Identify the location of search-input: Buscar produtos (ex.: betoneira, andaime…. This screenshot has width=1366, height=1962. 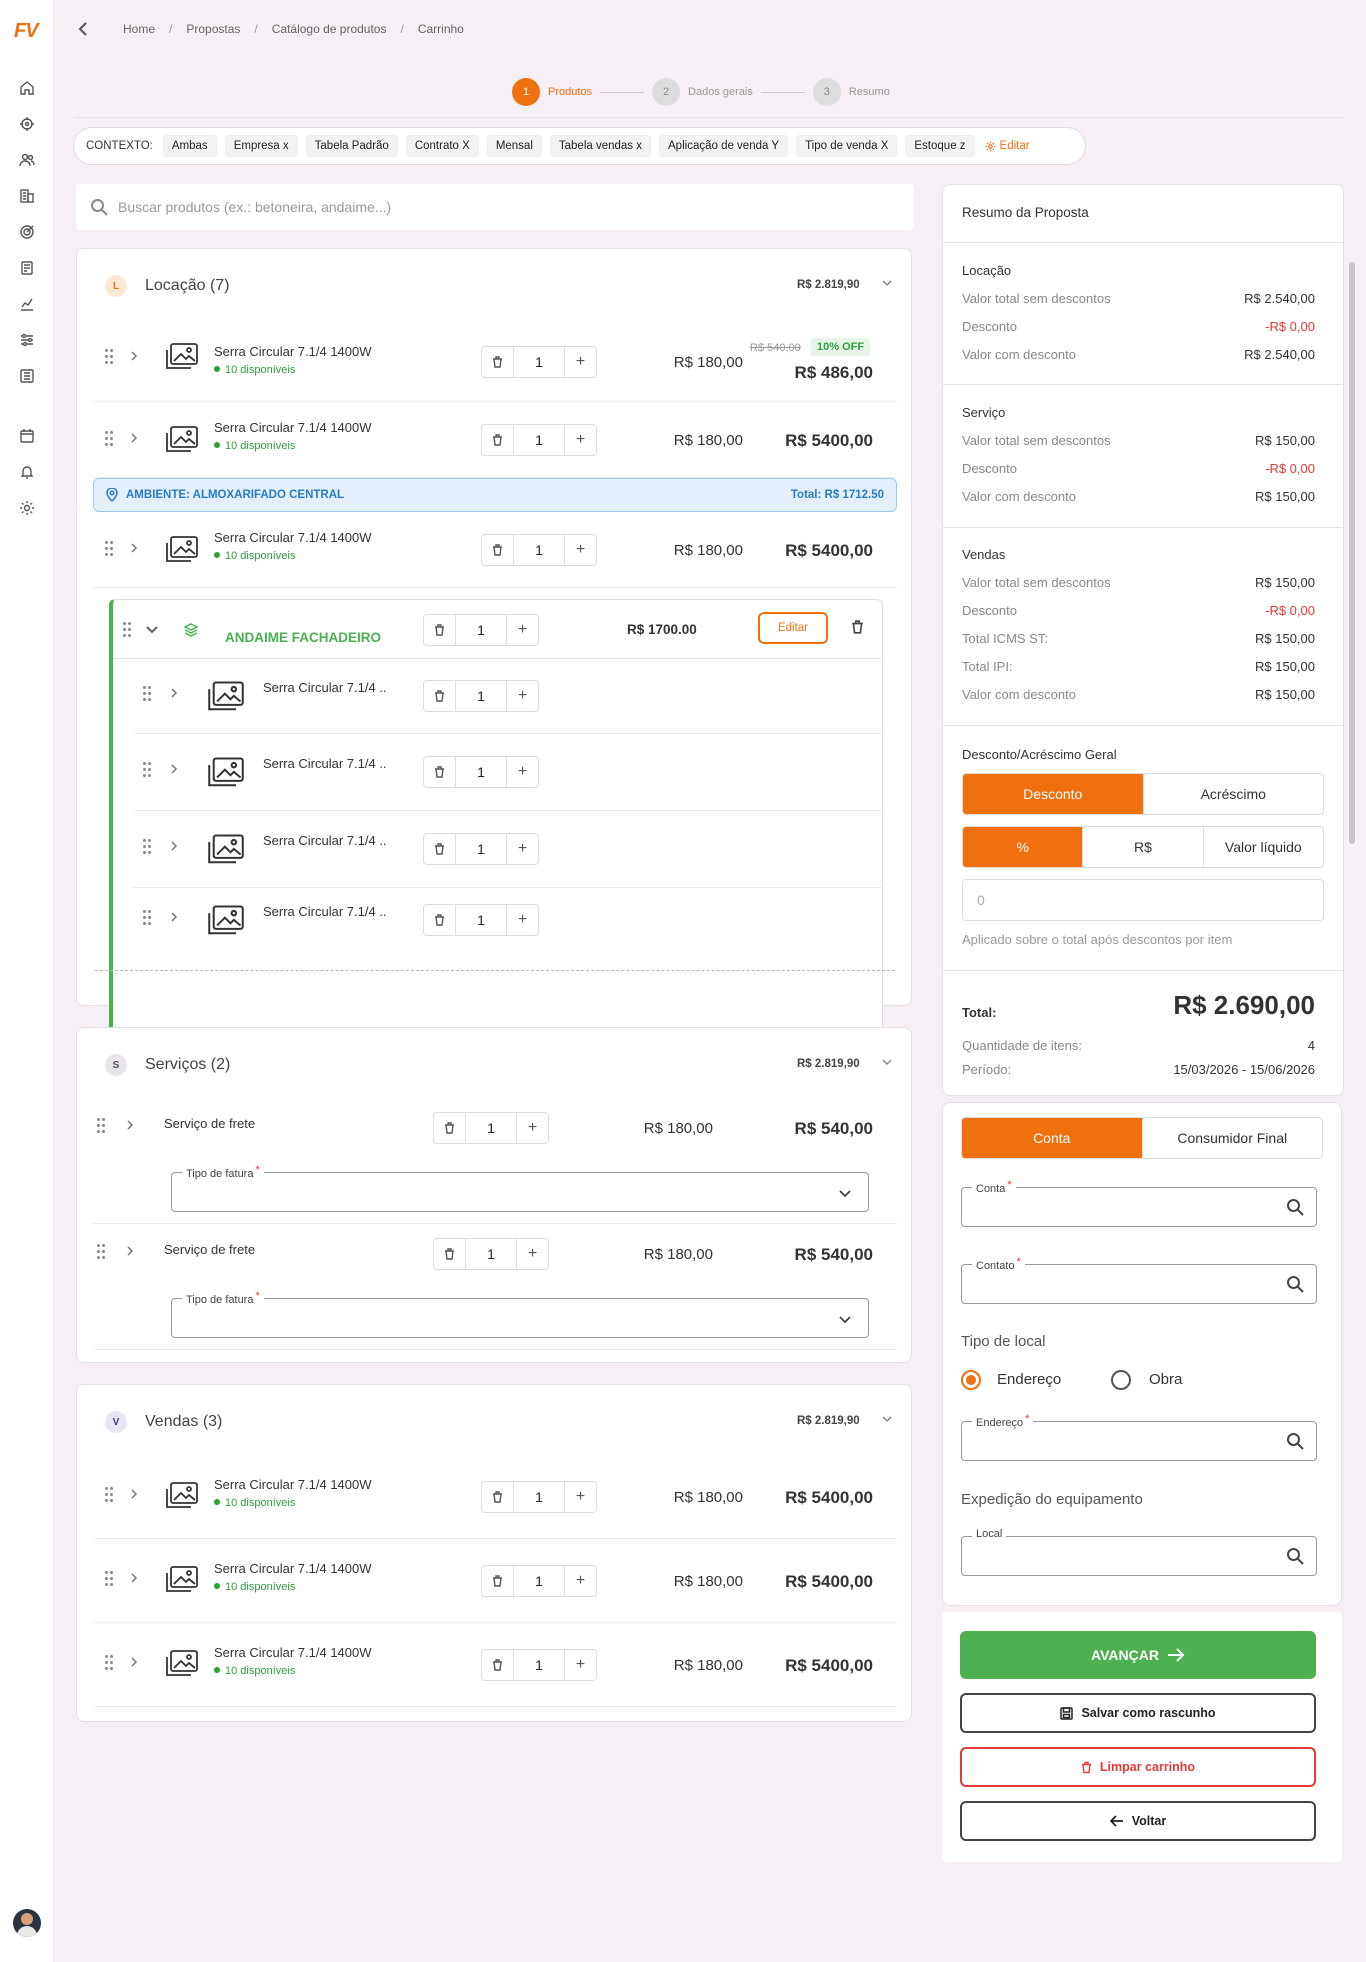
(254, 207).